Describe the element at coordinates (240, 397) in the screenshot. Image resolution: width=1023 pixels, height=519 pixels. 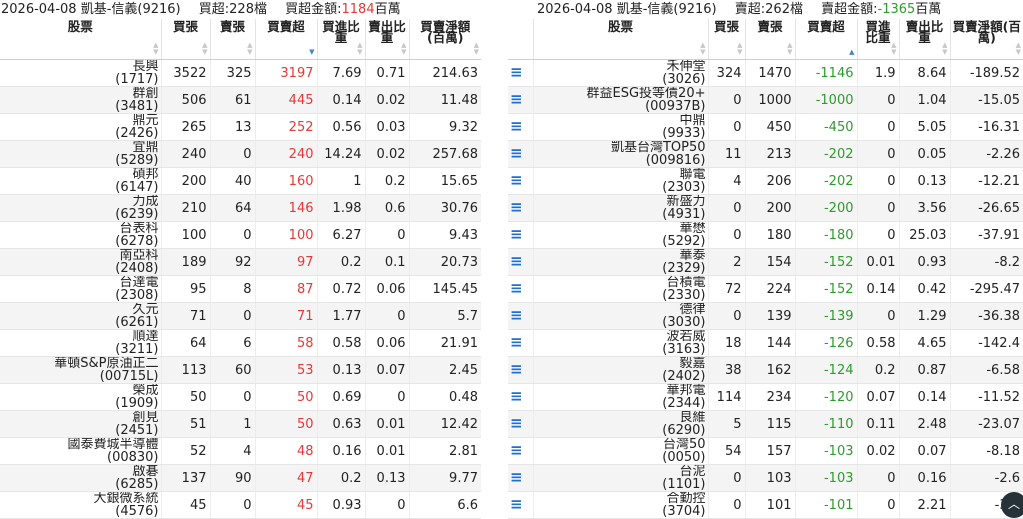
I see `table-row: 榮成 (1909) 50 0 50 0.69 0 0.48` at that location.